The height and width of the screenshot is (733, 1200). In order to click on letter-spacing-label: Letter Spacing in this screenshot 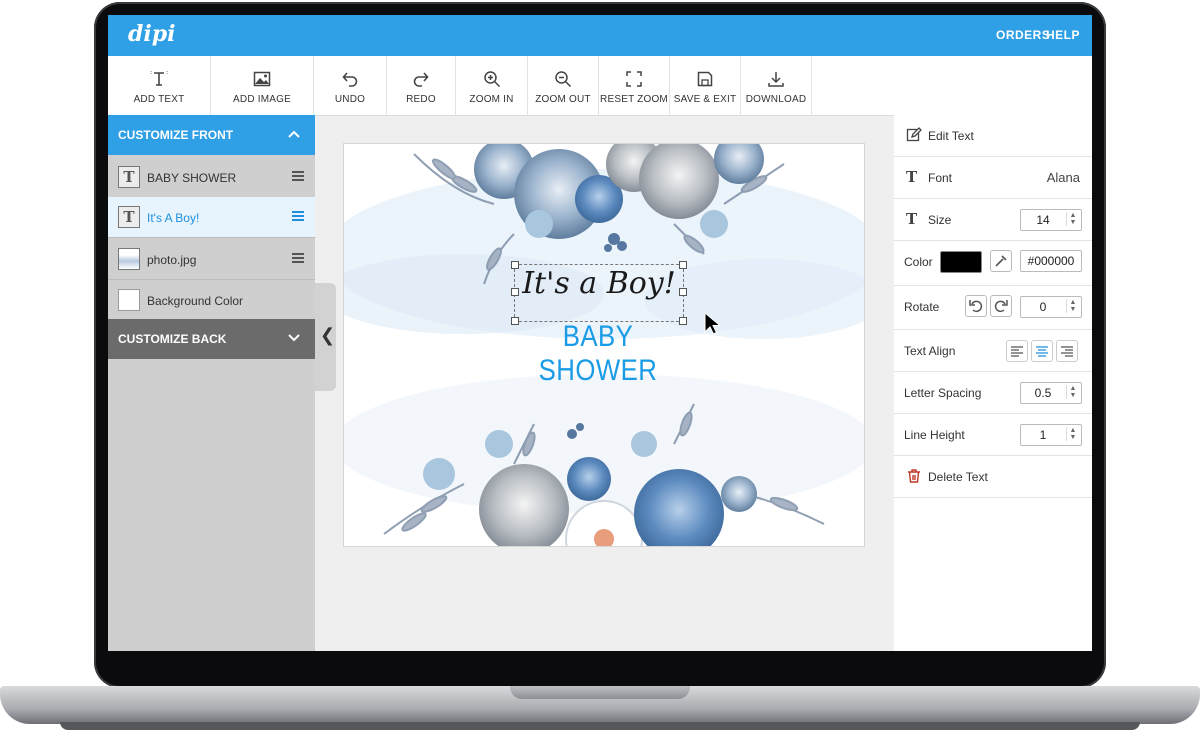, I will do `click(943, 393)`.